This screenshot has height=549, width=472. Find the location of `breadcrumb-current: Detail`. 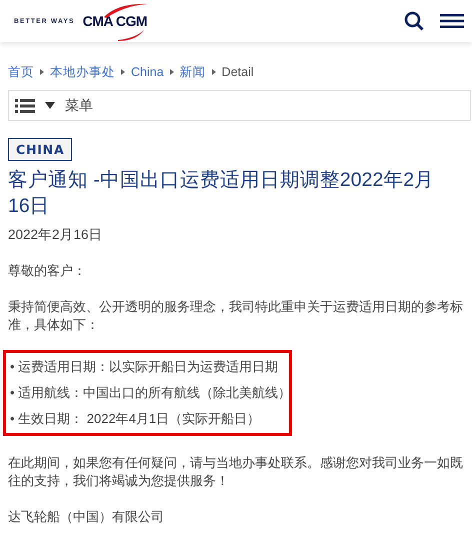

breadcrumb-current: Detail is located at coordinates (238, 72).